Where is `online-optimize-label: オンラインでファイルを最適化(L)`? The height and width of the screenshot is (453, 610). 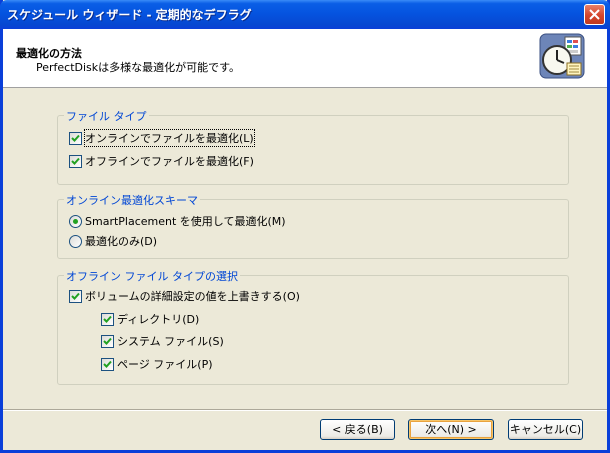
online-optimize-label: オンラインでファイルを最適化(L) is located at coordinates (169, 138).